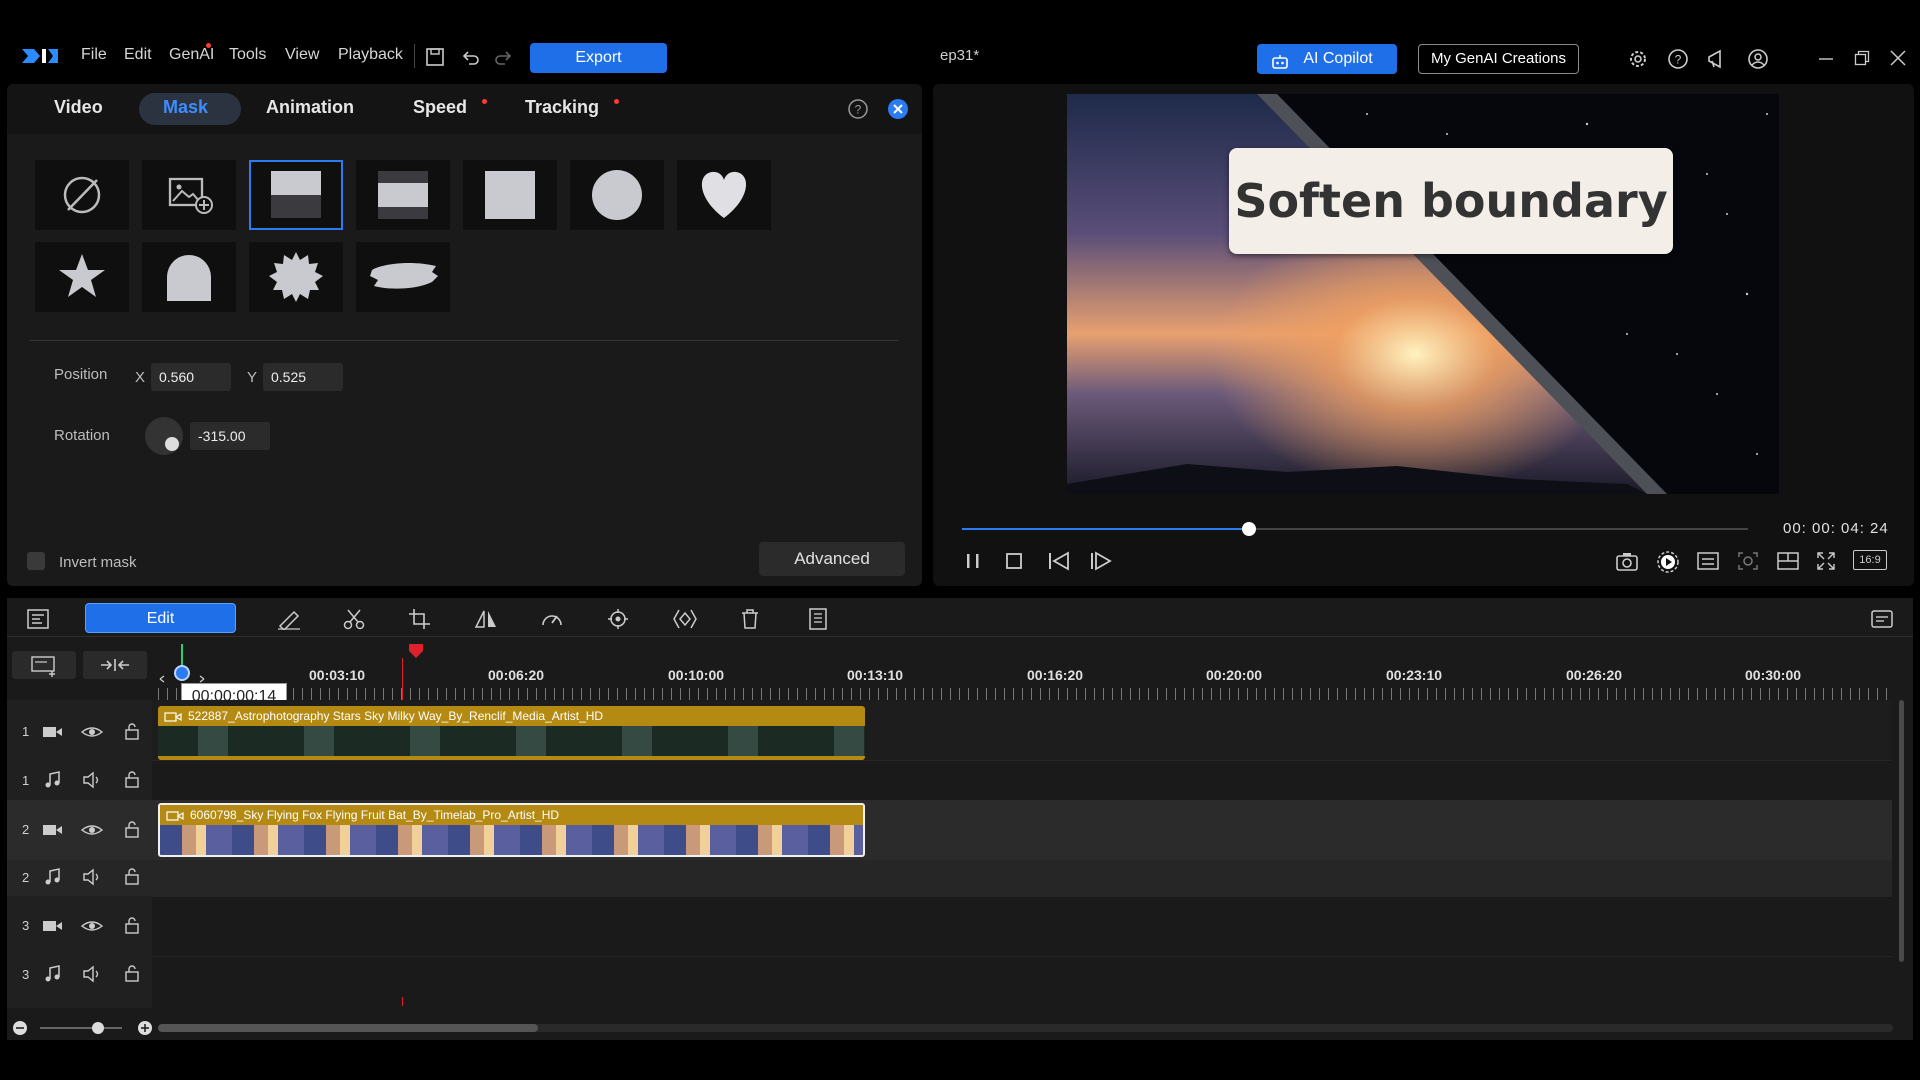 The height and width of the screenshot is (1080, 1920). What do you see at coordinates (191, 377) in the screenshot?
I see `position-x-input: 0.560` at bounding box center [191, 377].